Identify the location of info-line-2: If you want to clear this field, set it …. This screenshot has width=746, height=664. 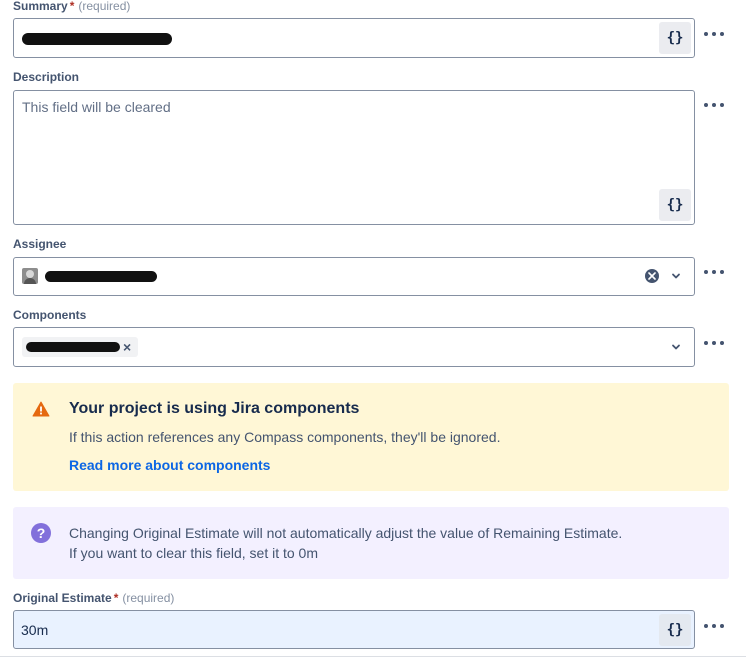
(193, 553).